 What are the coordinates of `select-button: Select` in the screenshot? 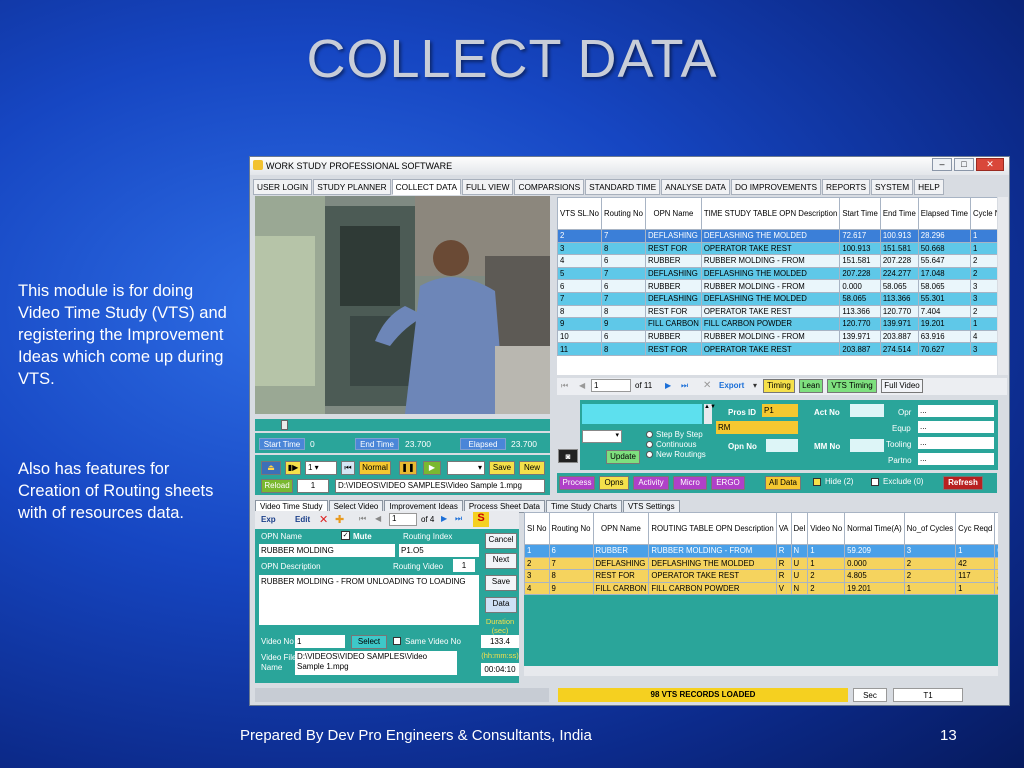 It's located at (369, 642).